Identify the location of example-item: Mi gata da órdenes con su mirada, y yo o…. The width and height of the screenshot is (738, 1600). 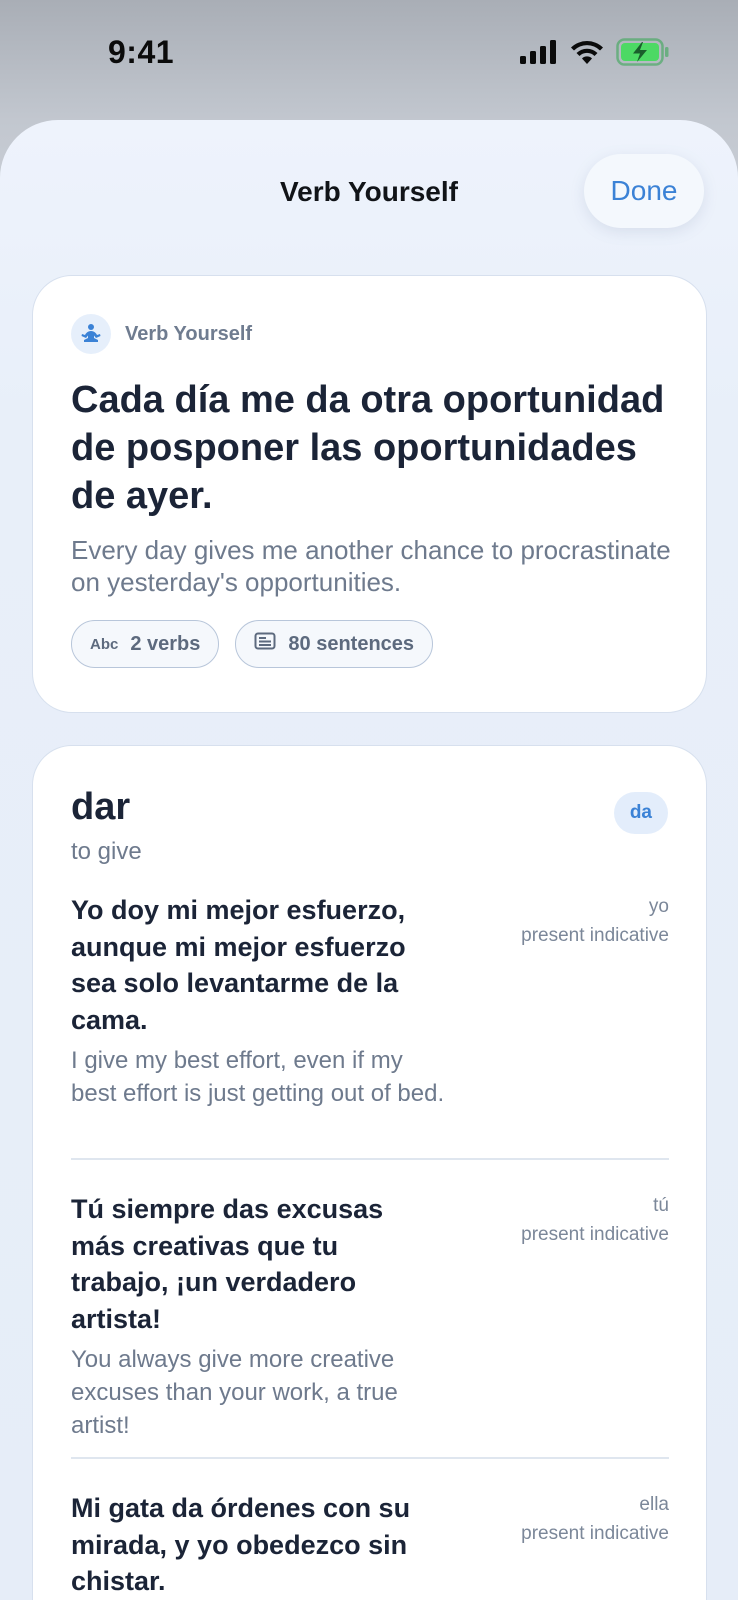
(370, 1545).